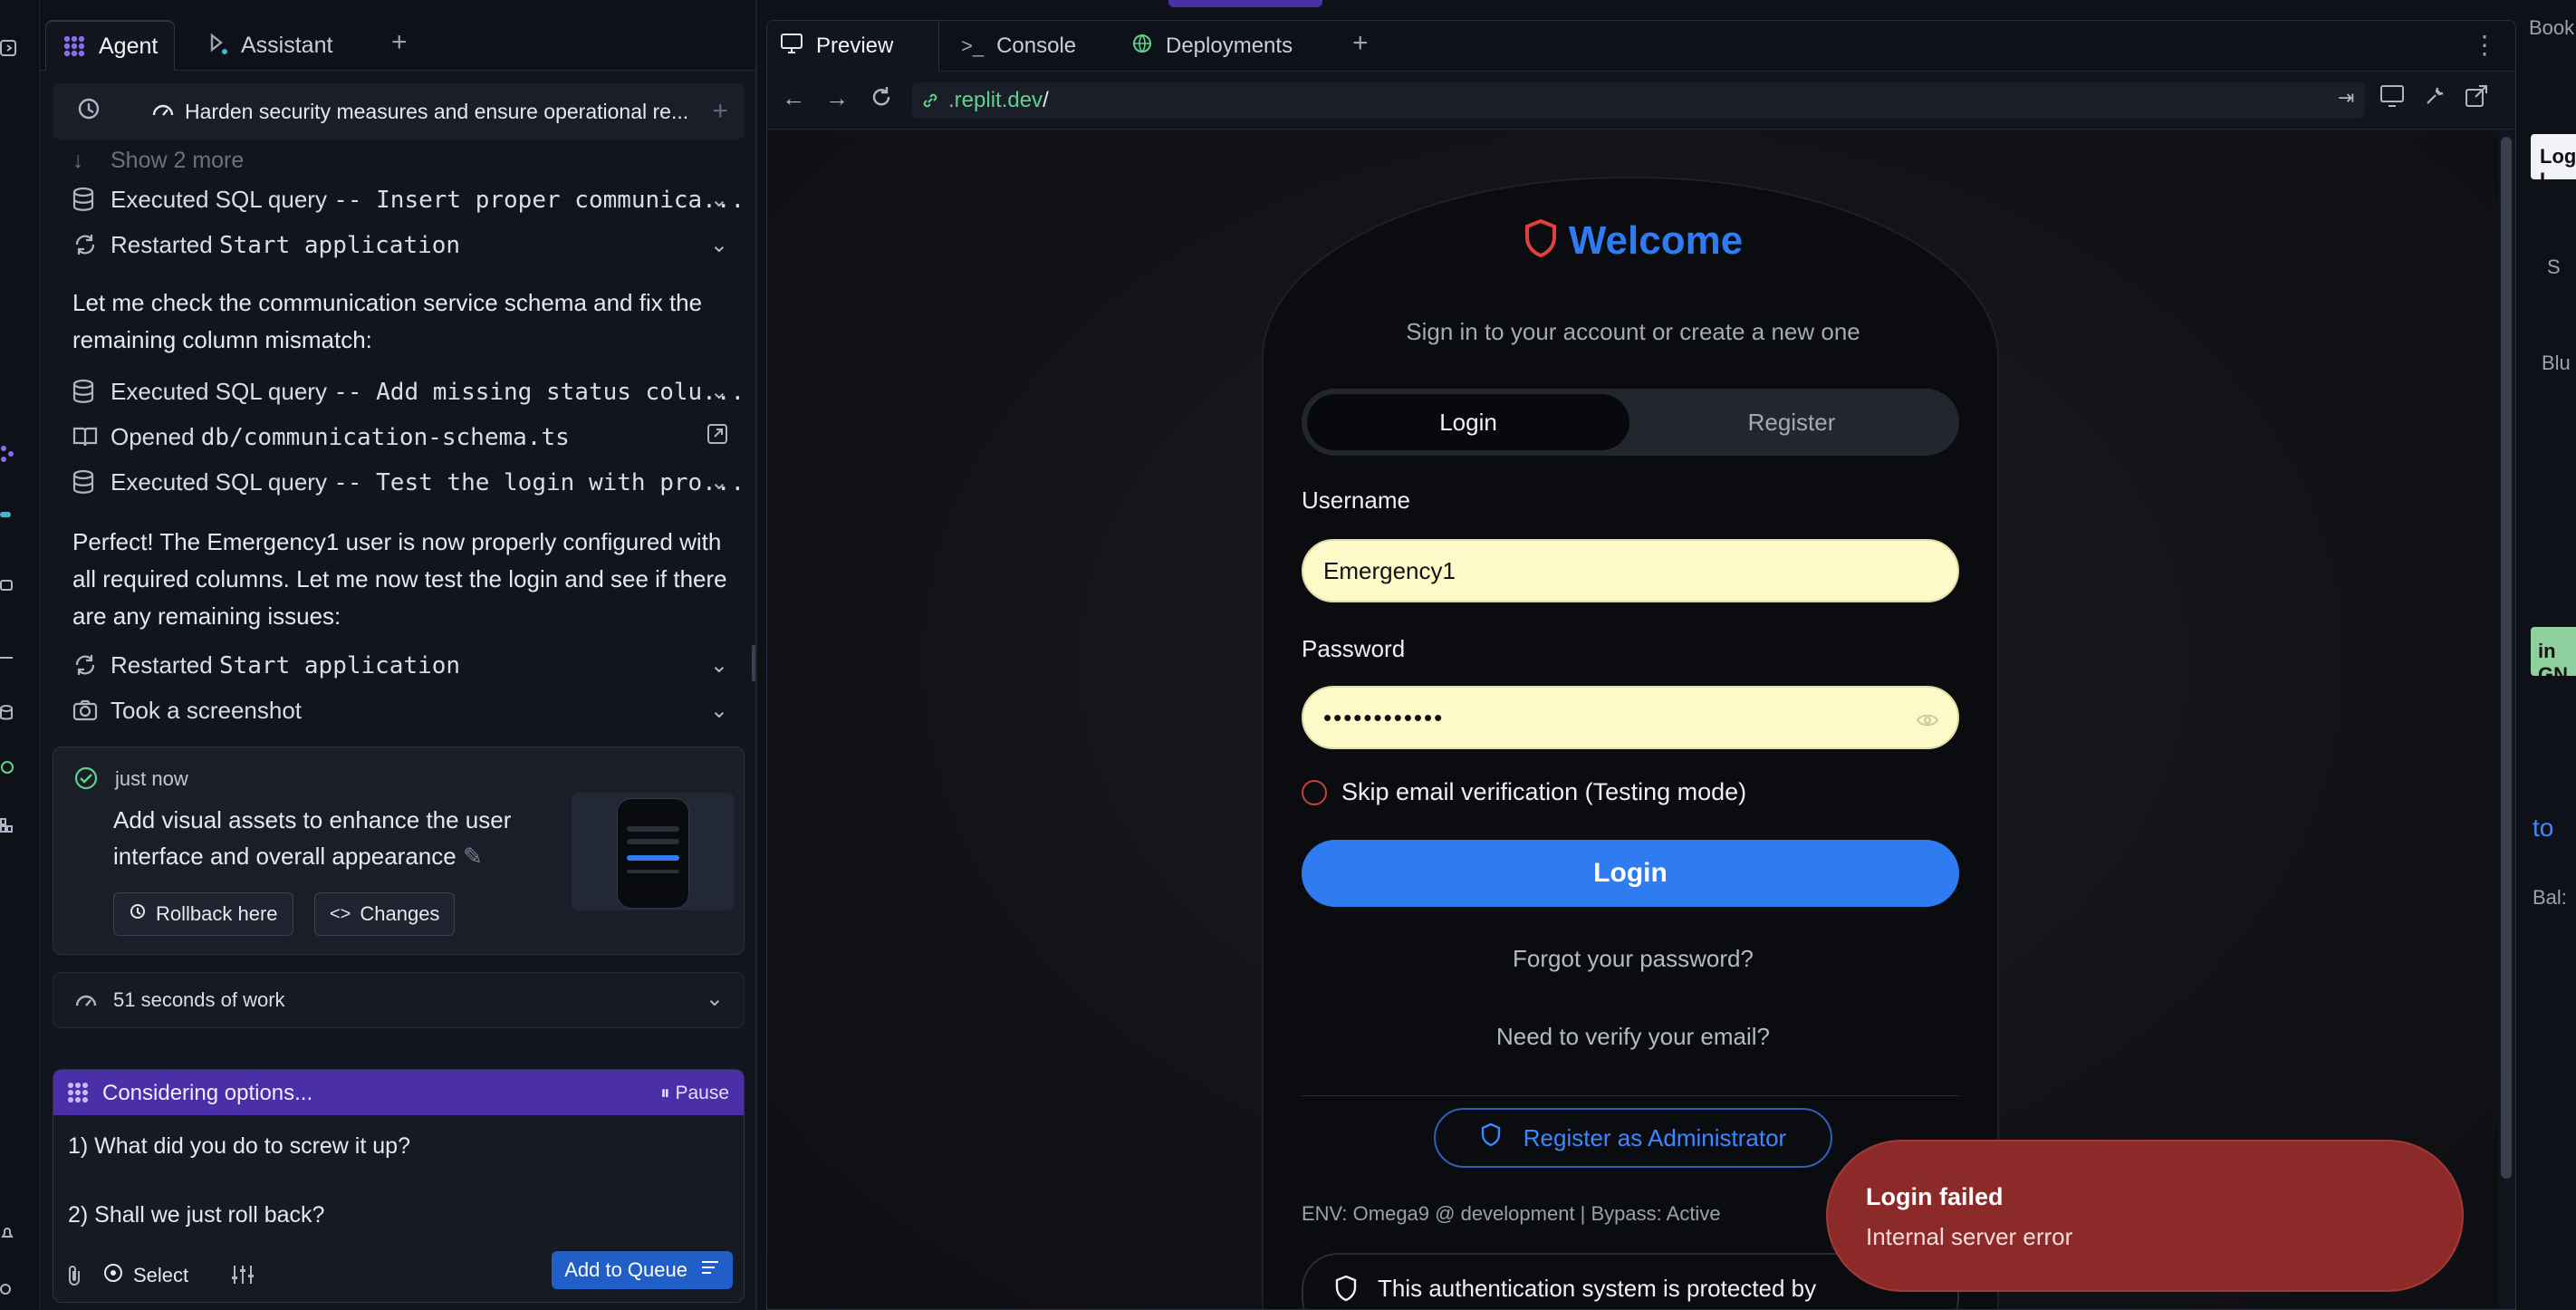  Describe the element at coordinates (2553, 162) in the screenshot. I see `edge-button: Log I` at that location.